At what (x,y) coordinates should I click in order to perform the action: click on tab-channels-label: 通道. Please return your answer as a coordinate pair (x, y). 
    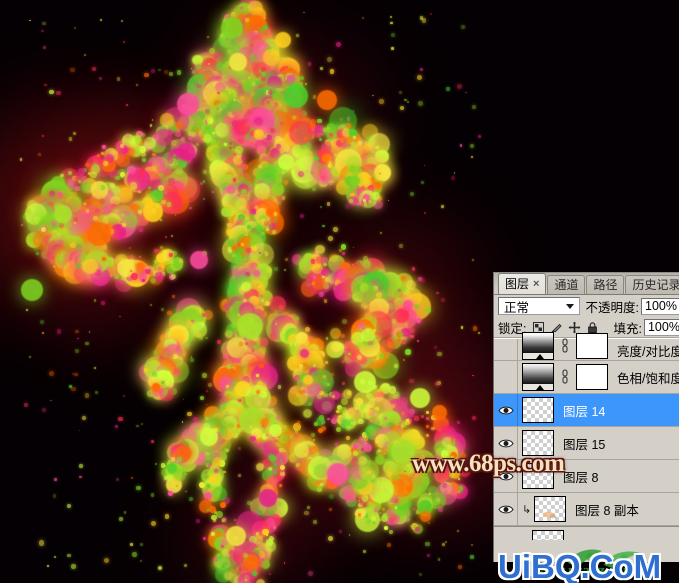
    Looking at the image, I should click on (566, 284).